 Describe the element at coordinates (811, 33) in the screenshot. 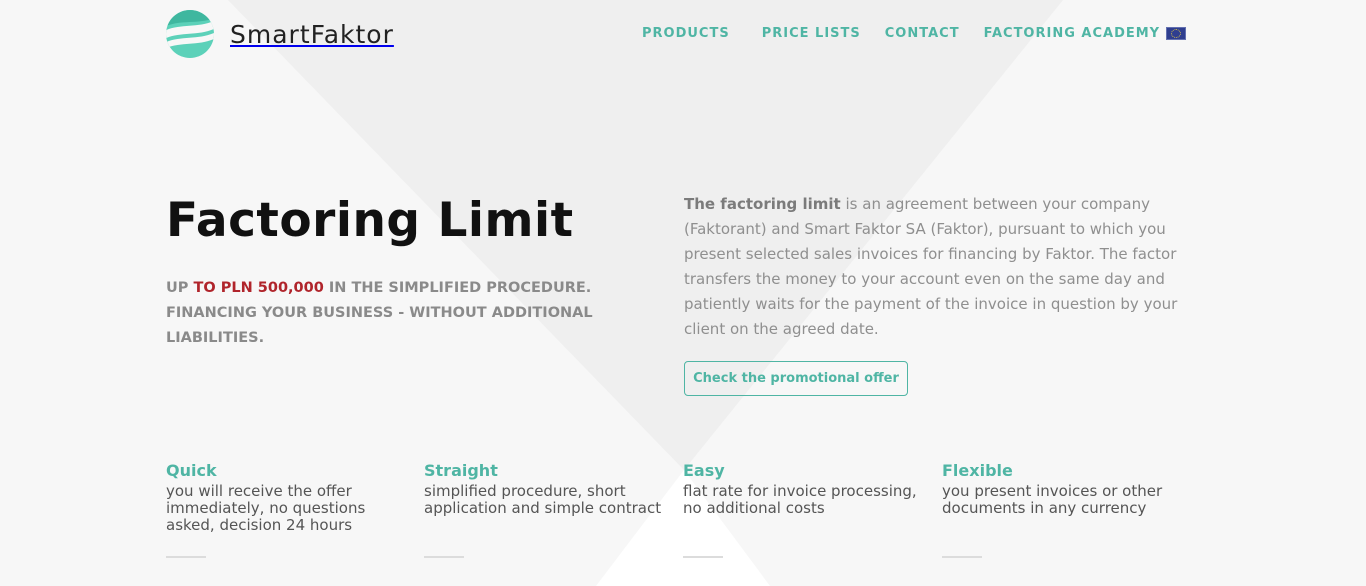

I see `nav-price-lists: PRICE LISTS` at that location.